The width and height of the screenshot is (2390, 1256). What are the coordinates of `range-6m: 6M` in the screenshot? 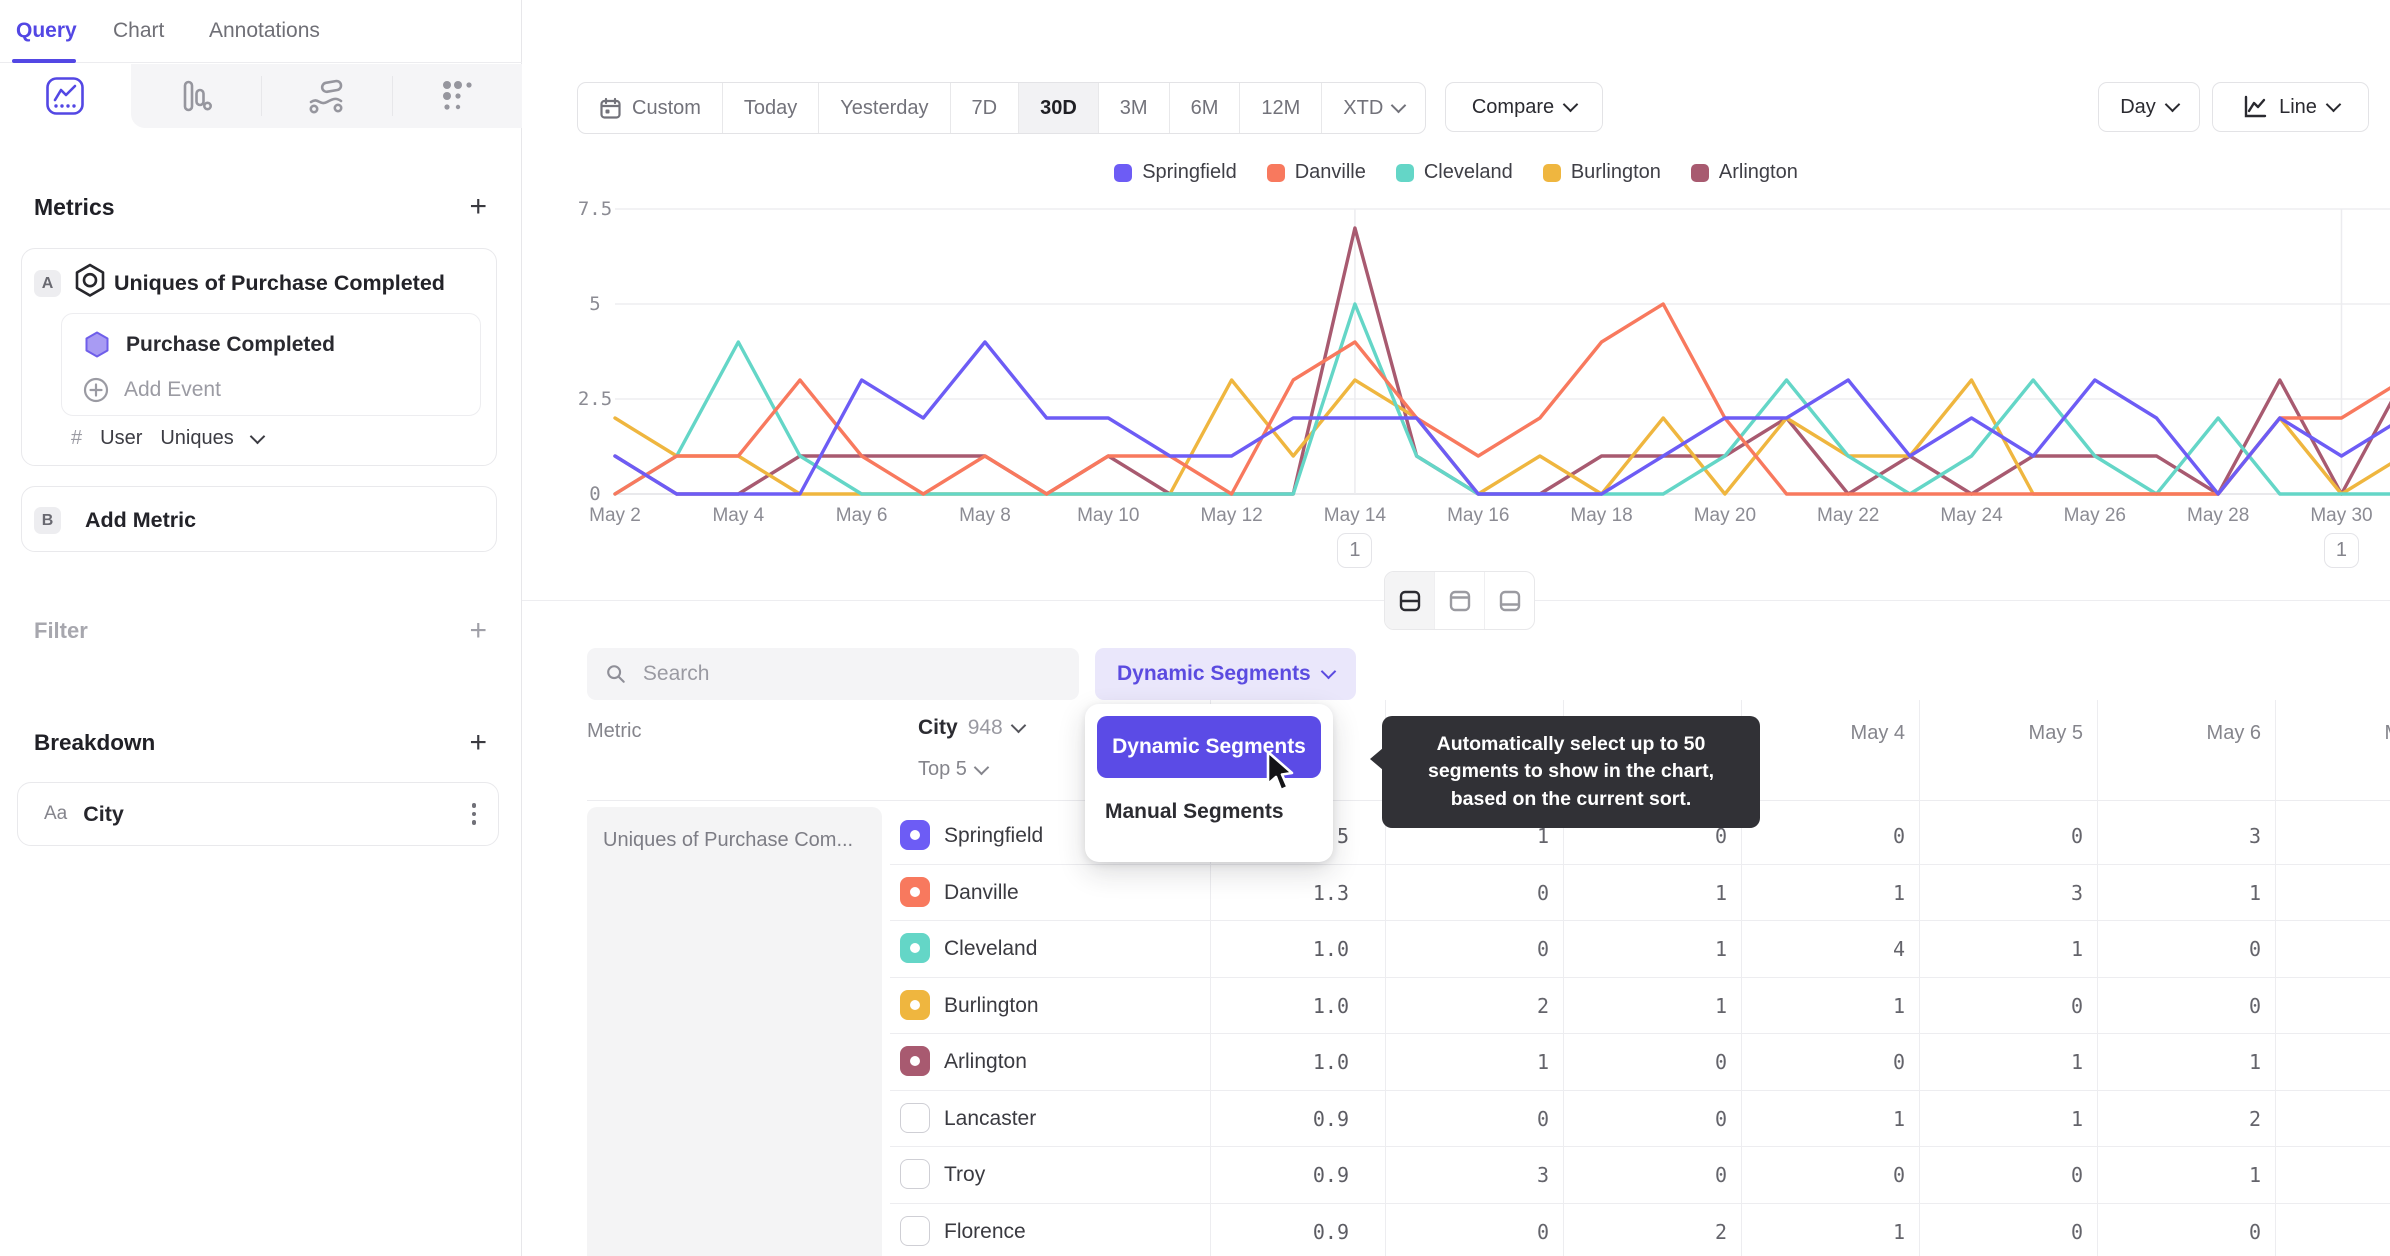 It's located at (1204, 108).